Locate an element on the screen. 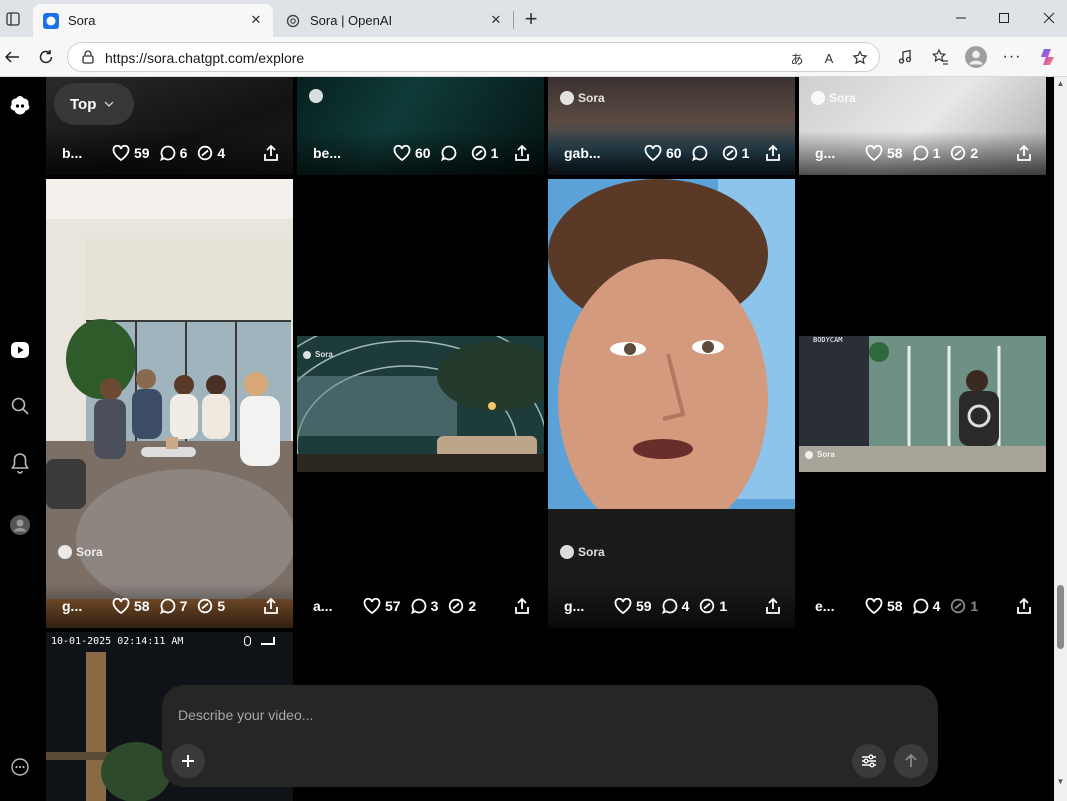 The height and width of the screenshot is (801, 1067). video-tile: be... 60 1 is located at coordinates (420, 126).